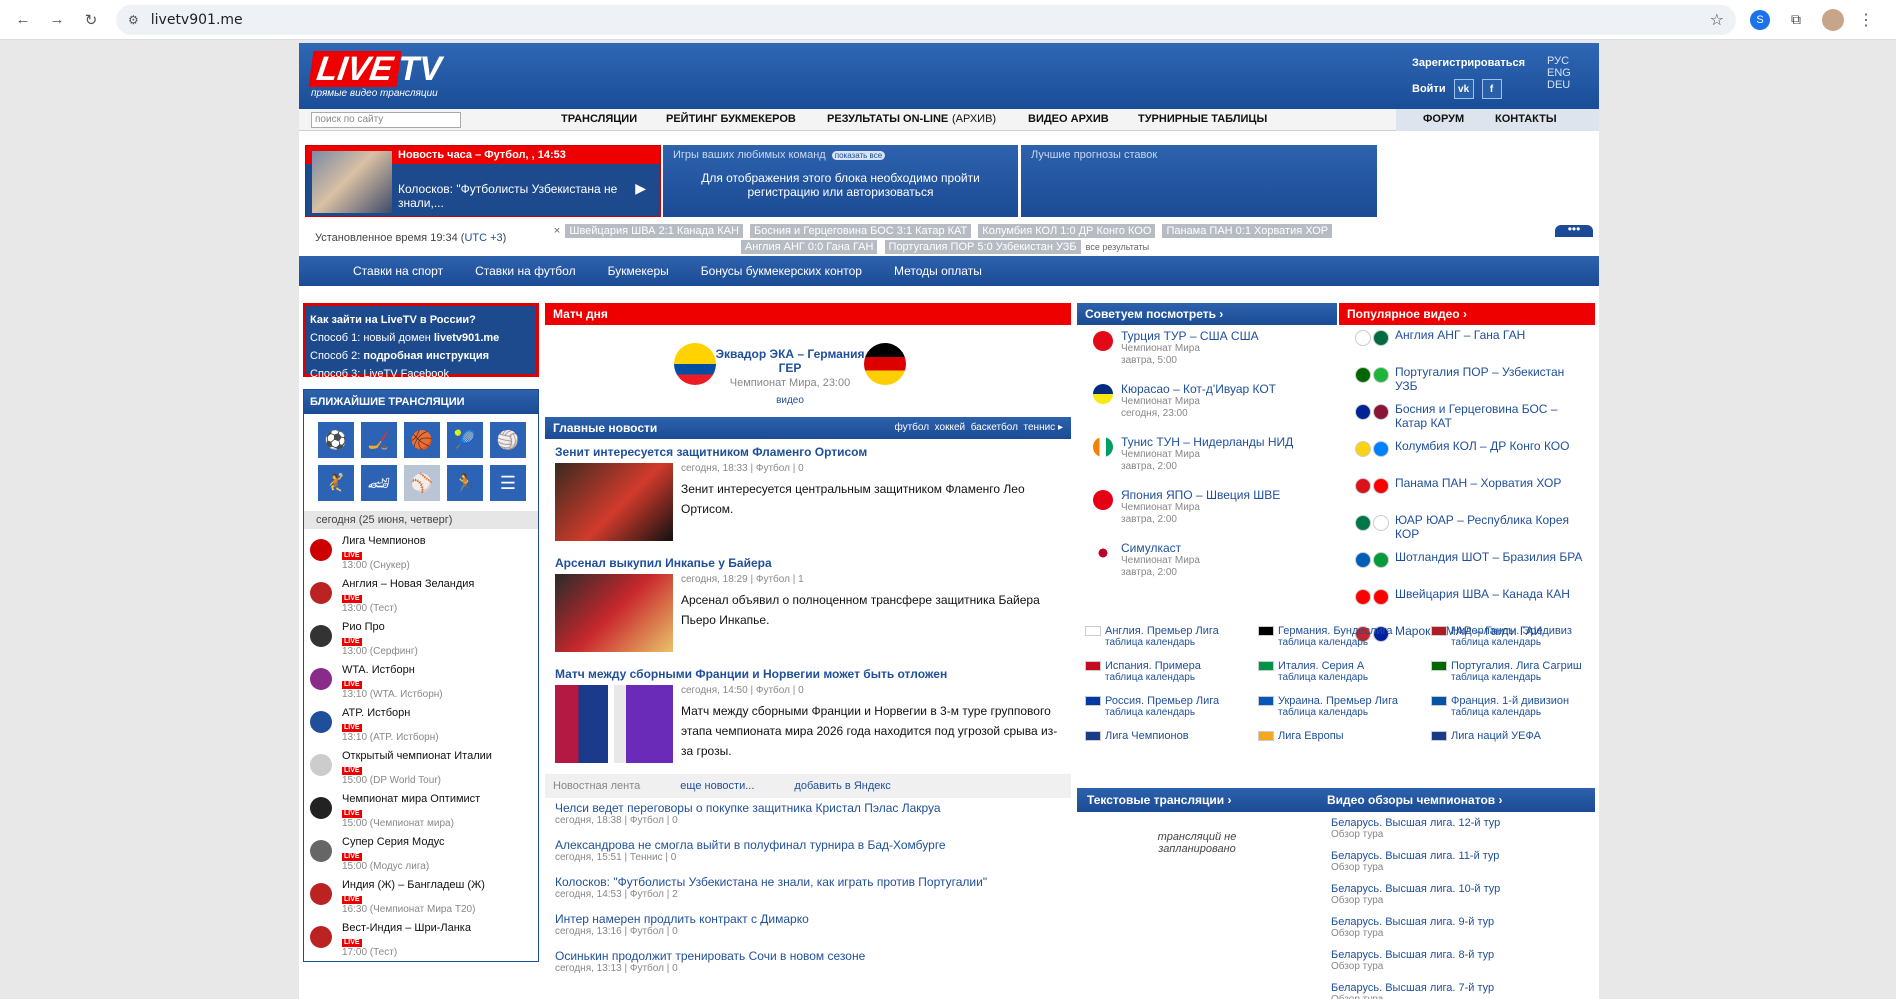 The height and width of the screenshot is (999, 1896). I want to click on site-info-icon: ⚙, so click(133, 20).